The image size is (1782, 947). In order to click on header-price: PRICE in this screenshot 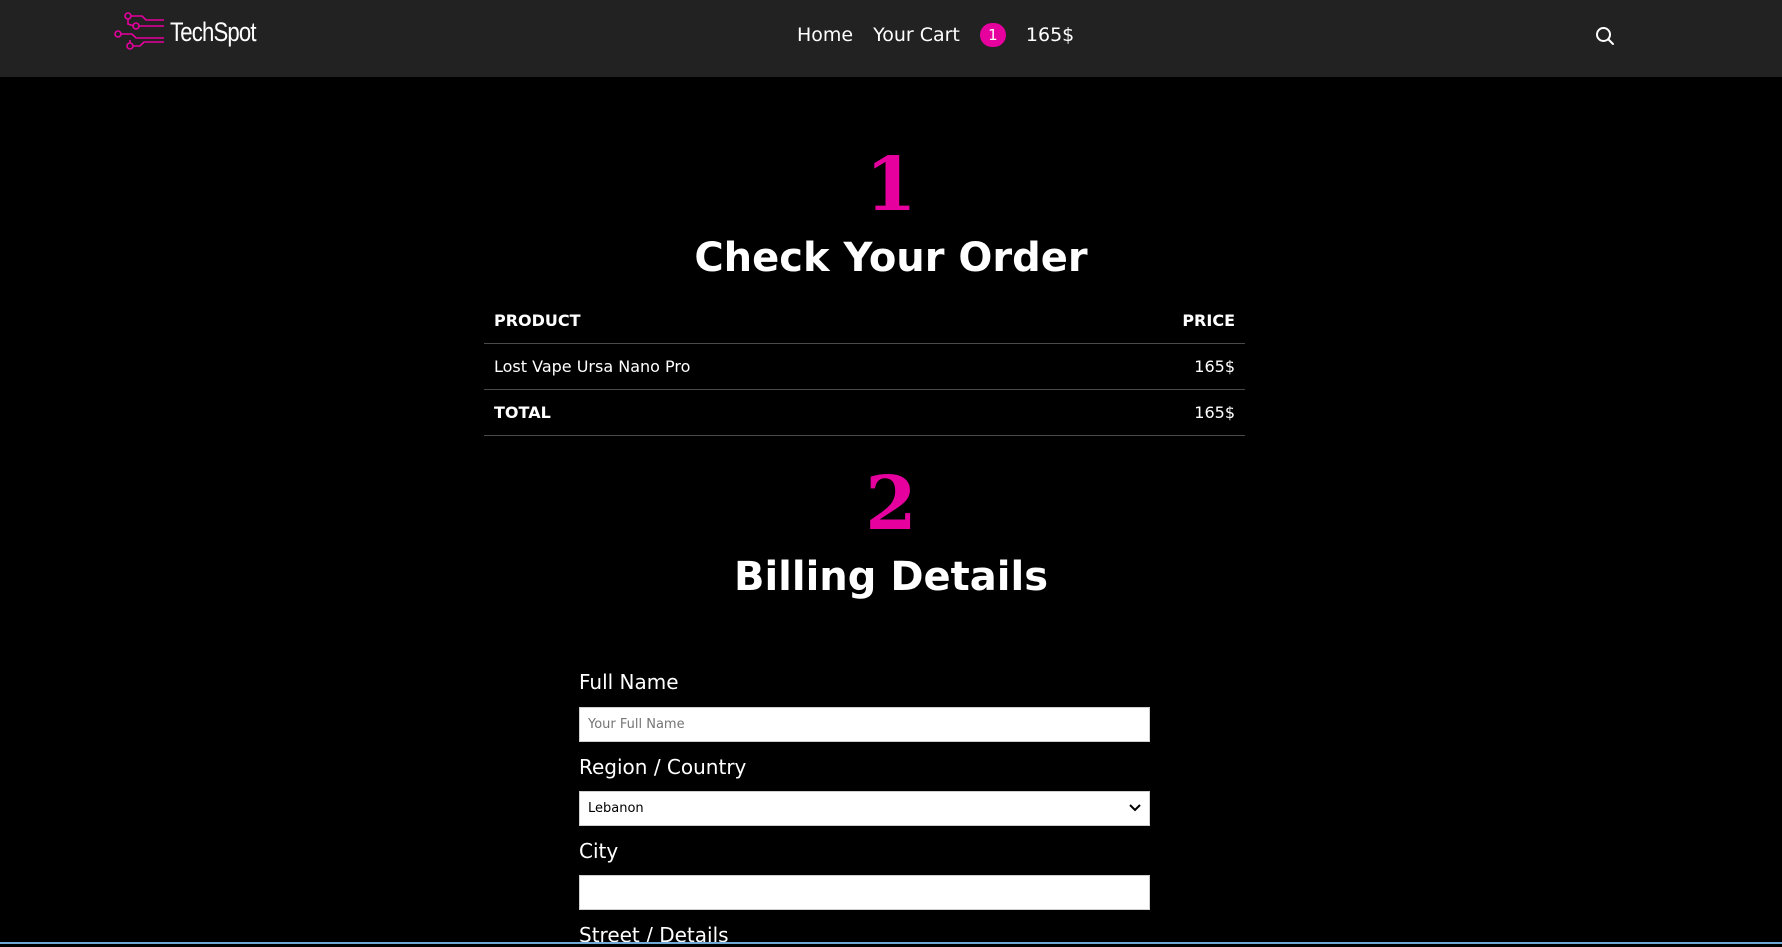, I will do `click(1149, 321)`.